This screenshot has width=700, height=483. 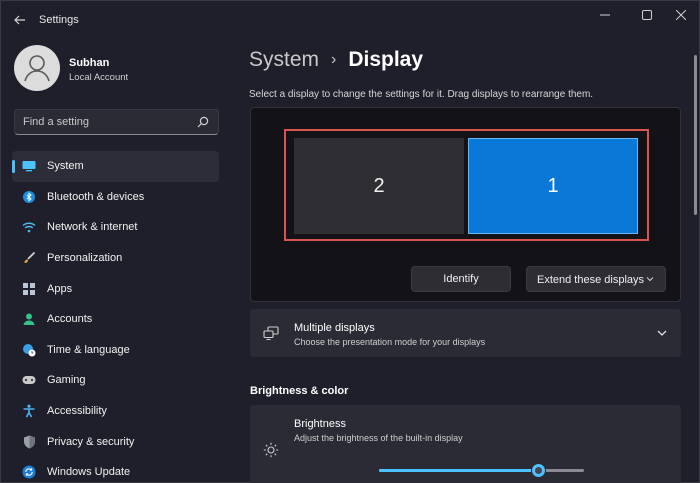 What do you see at coordinates (271, 333) in the screenshot?
I see `multiple-displays-icon` at bounding box center [271, 333].